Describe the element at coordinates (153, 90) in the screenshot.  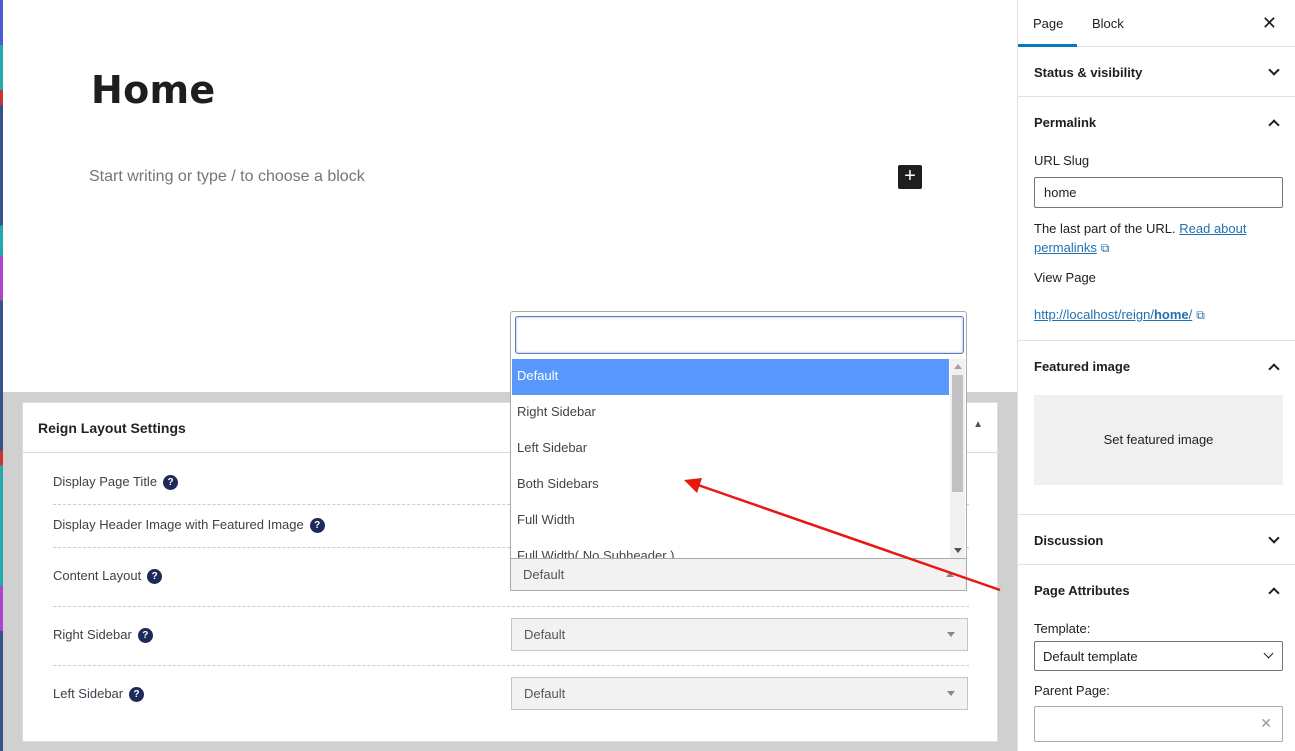
I see `post-title: Home` at that location.